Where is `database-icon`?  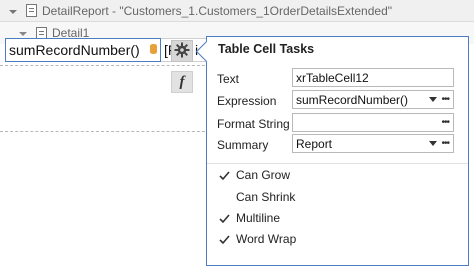
database-icon is located at coordinates (153, 49).